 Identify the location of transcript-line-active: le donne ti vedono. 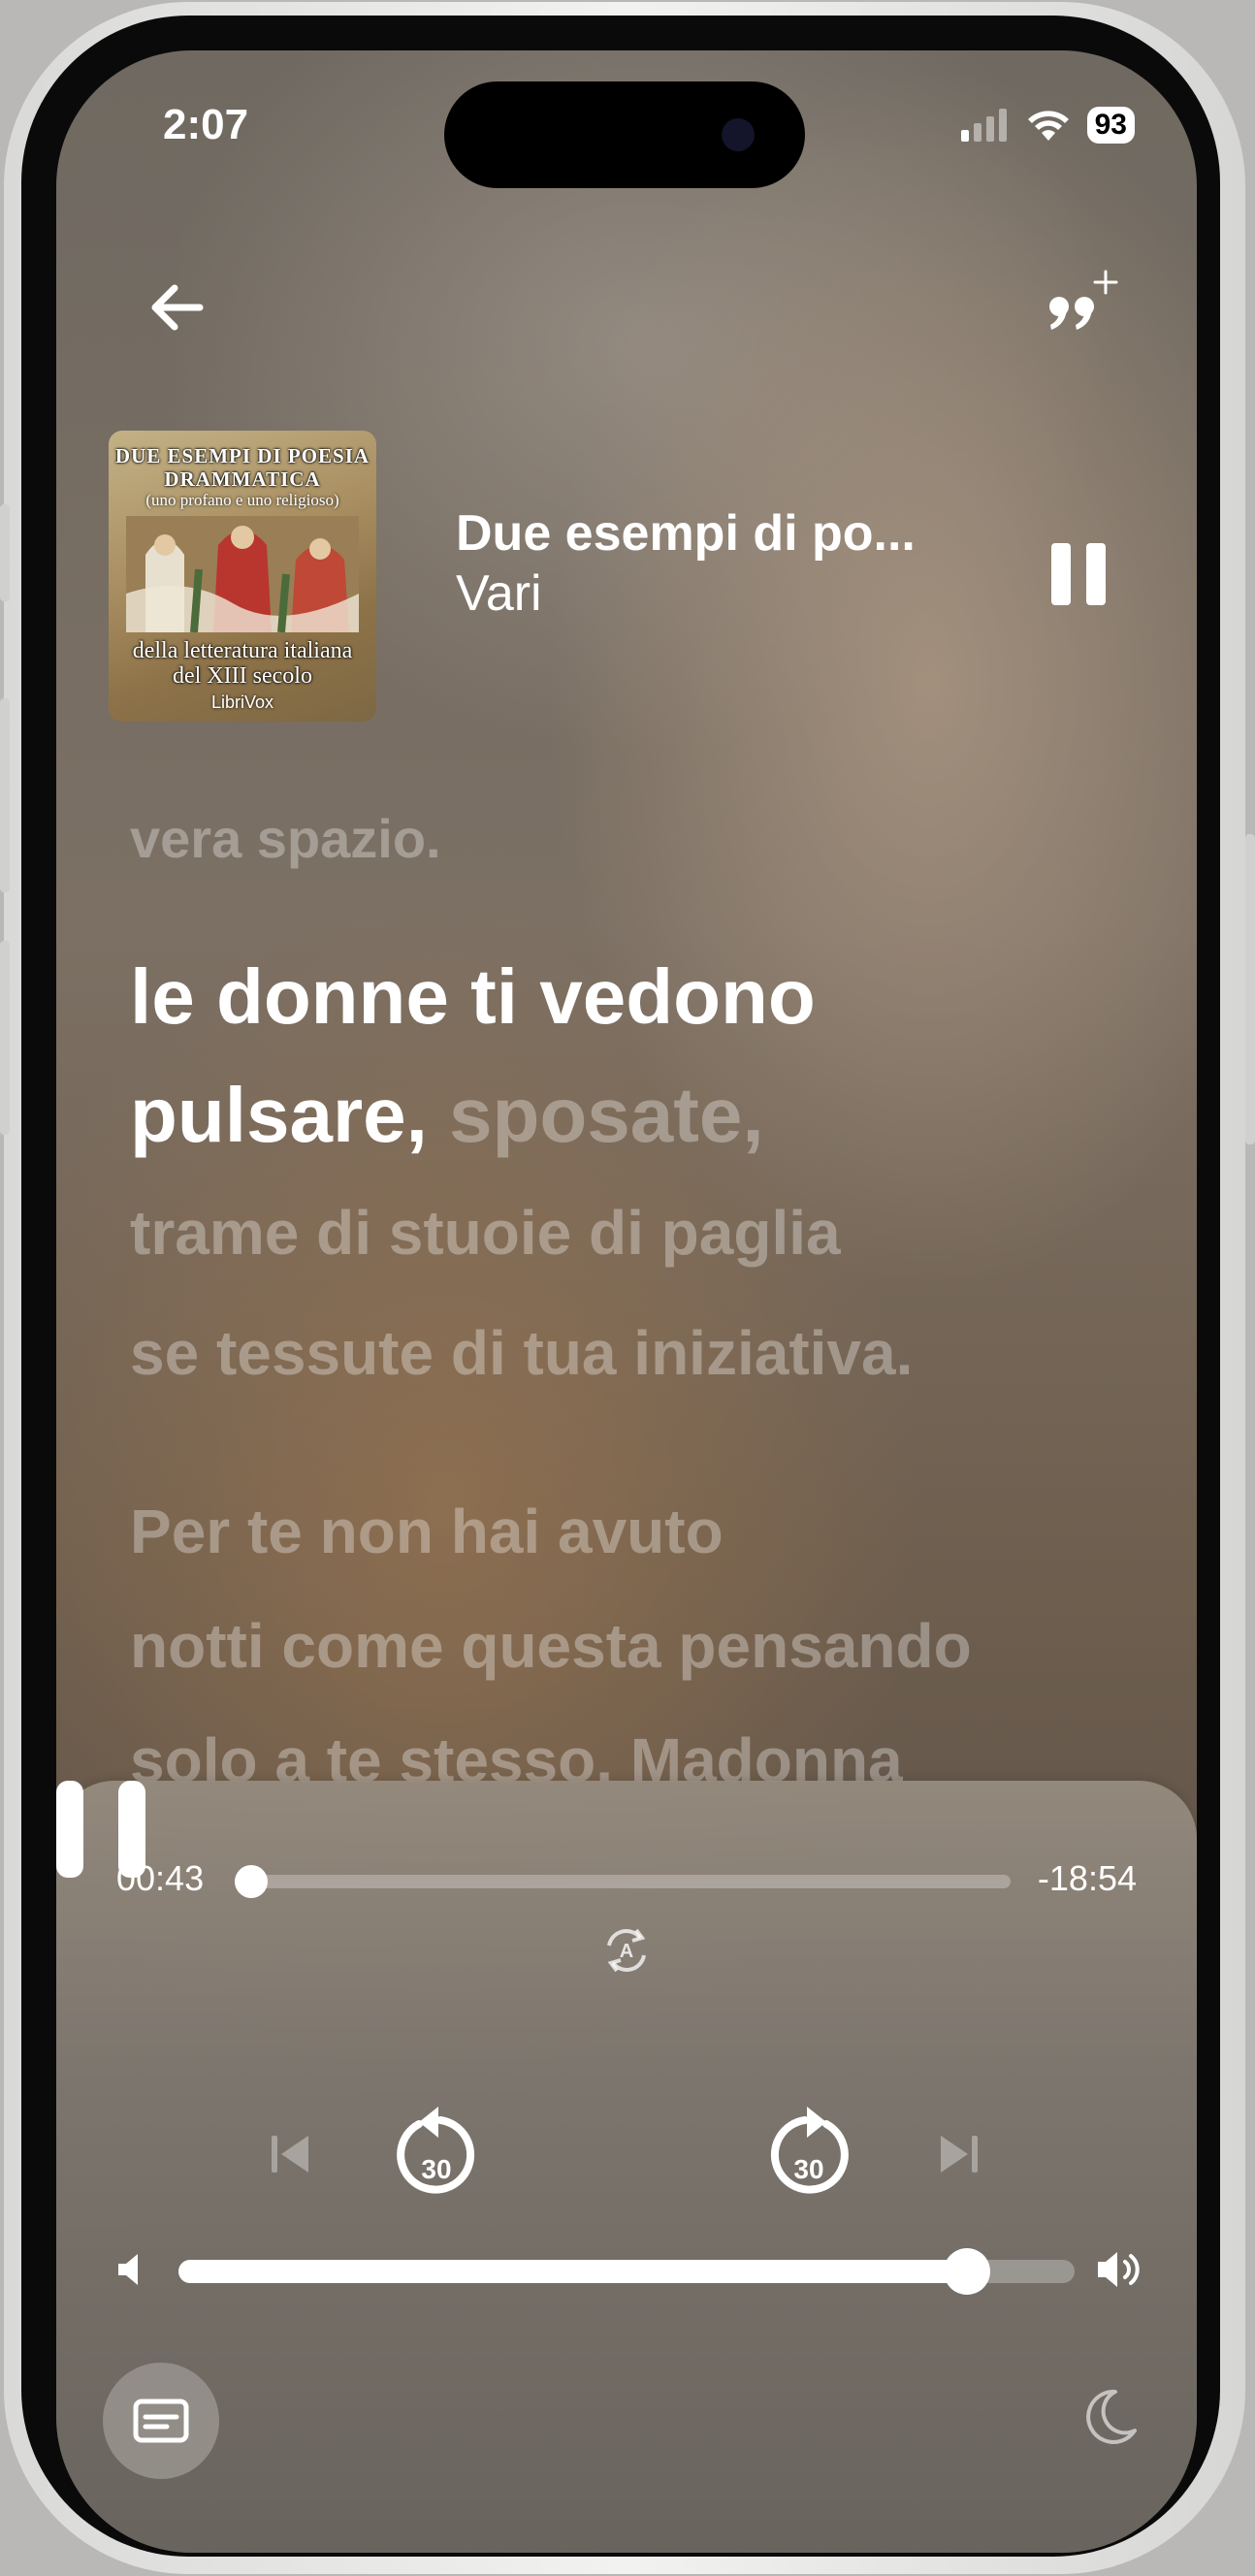
(473, 997).